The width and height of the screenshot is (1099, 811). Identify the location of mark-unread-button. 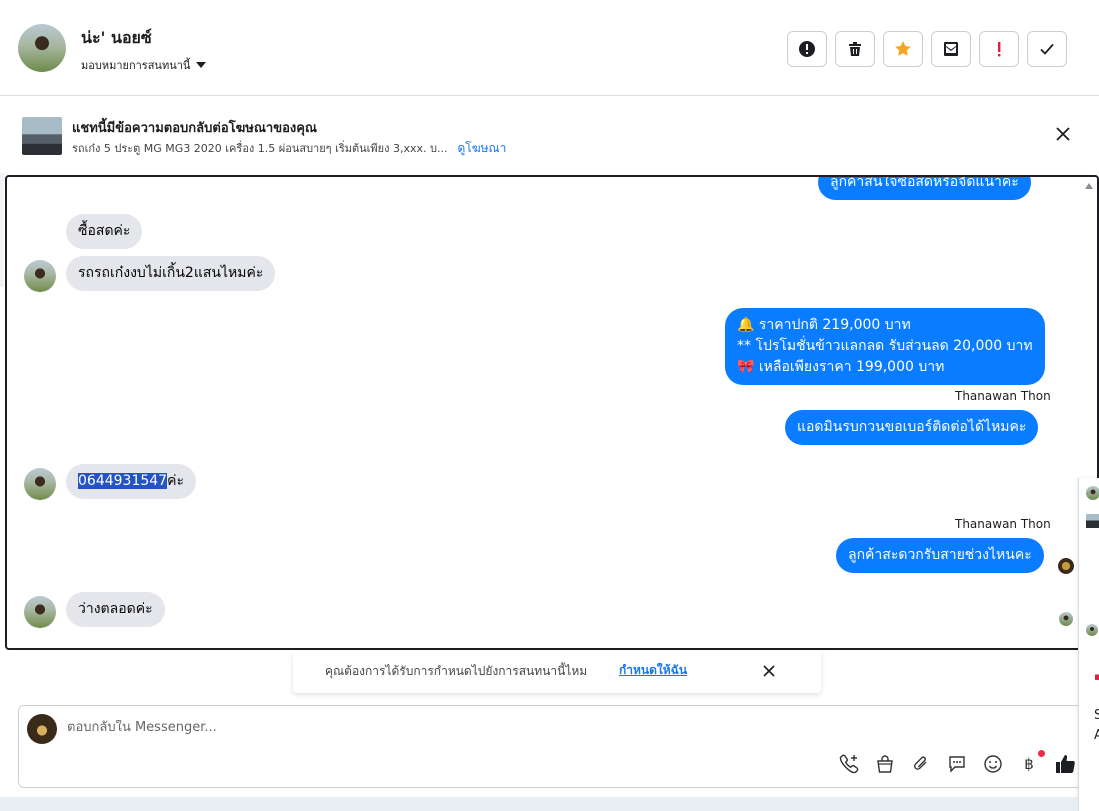
(951, 49).